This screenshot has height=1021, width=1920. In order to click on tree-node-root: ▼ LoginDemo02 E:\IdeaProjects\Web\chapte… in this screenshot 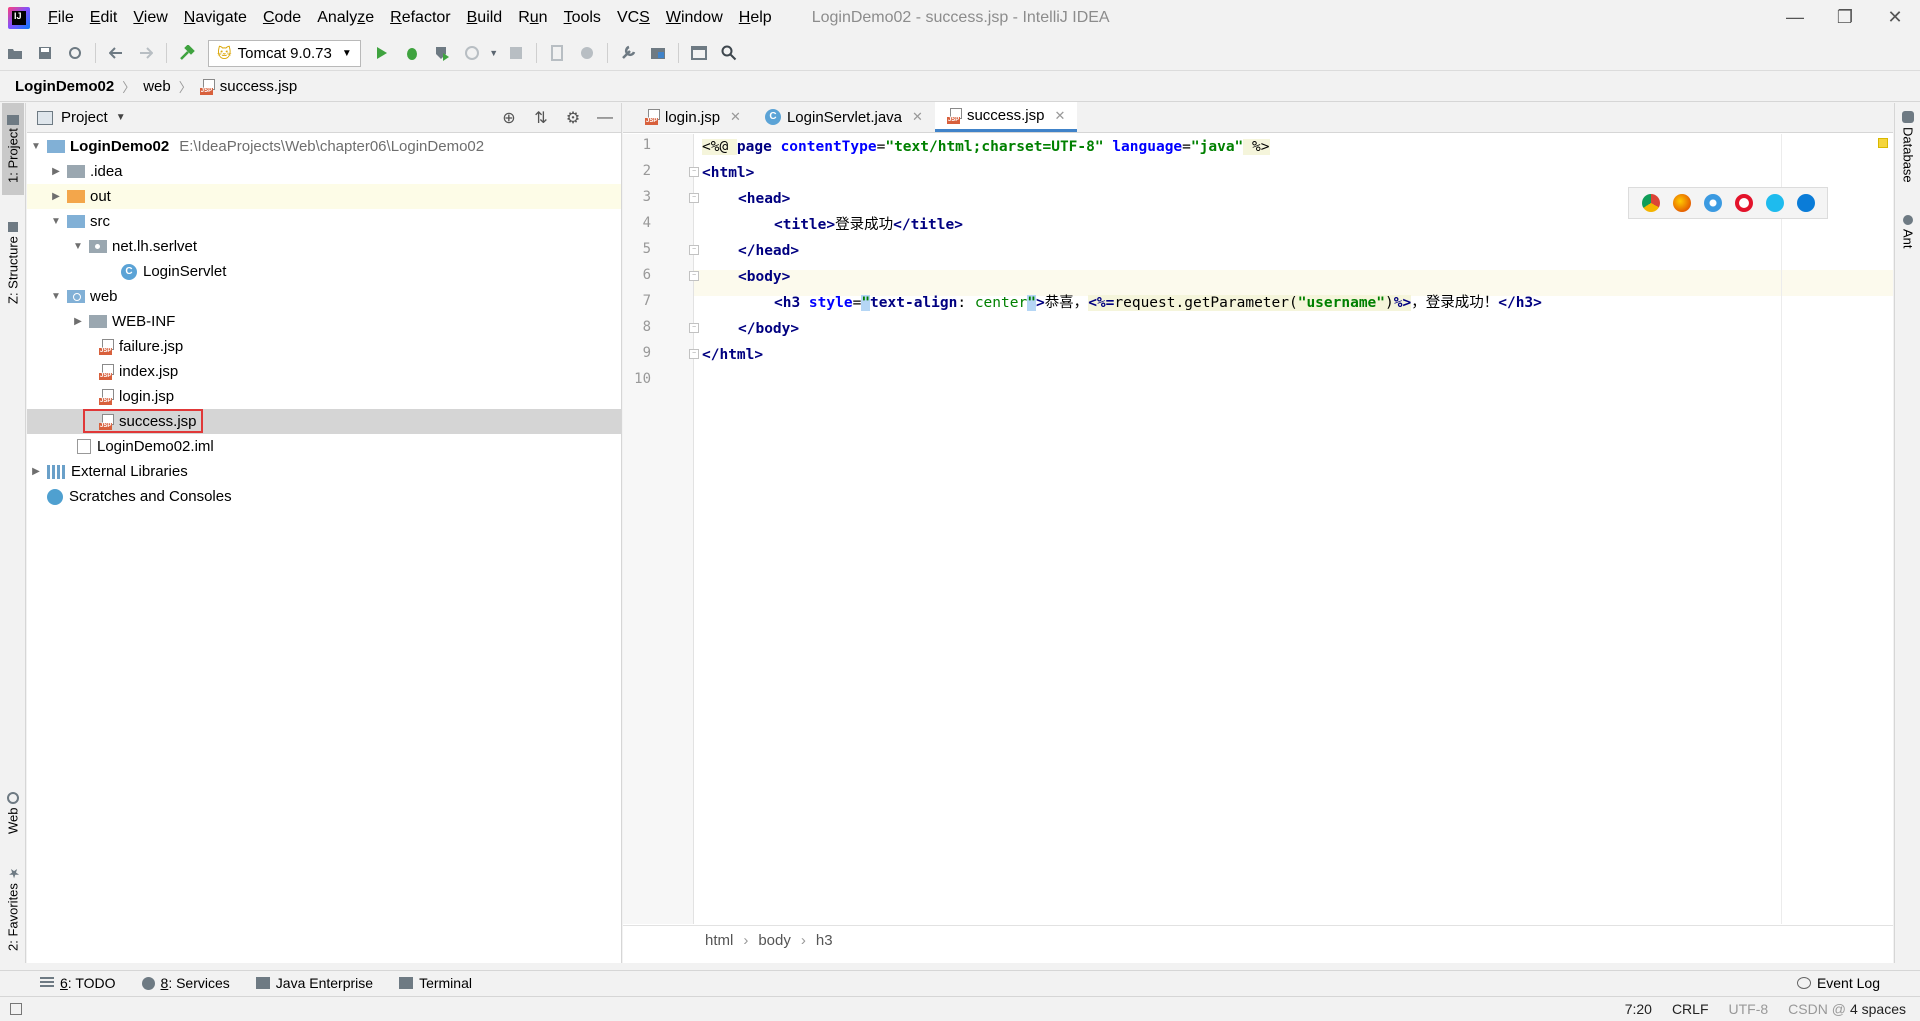, I will do `click(324, 146)`.